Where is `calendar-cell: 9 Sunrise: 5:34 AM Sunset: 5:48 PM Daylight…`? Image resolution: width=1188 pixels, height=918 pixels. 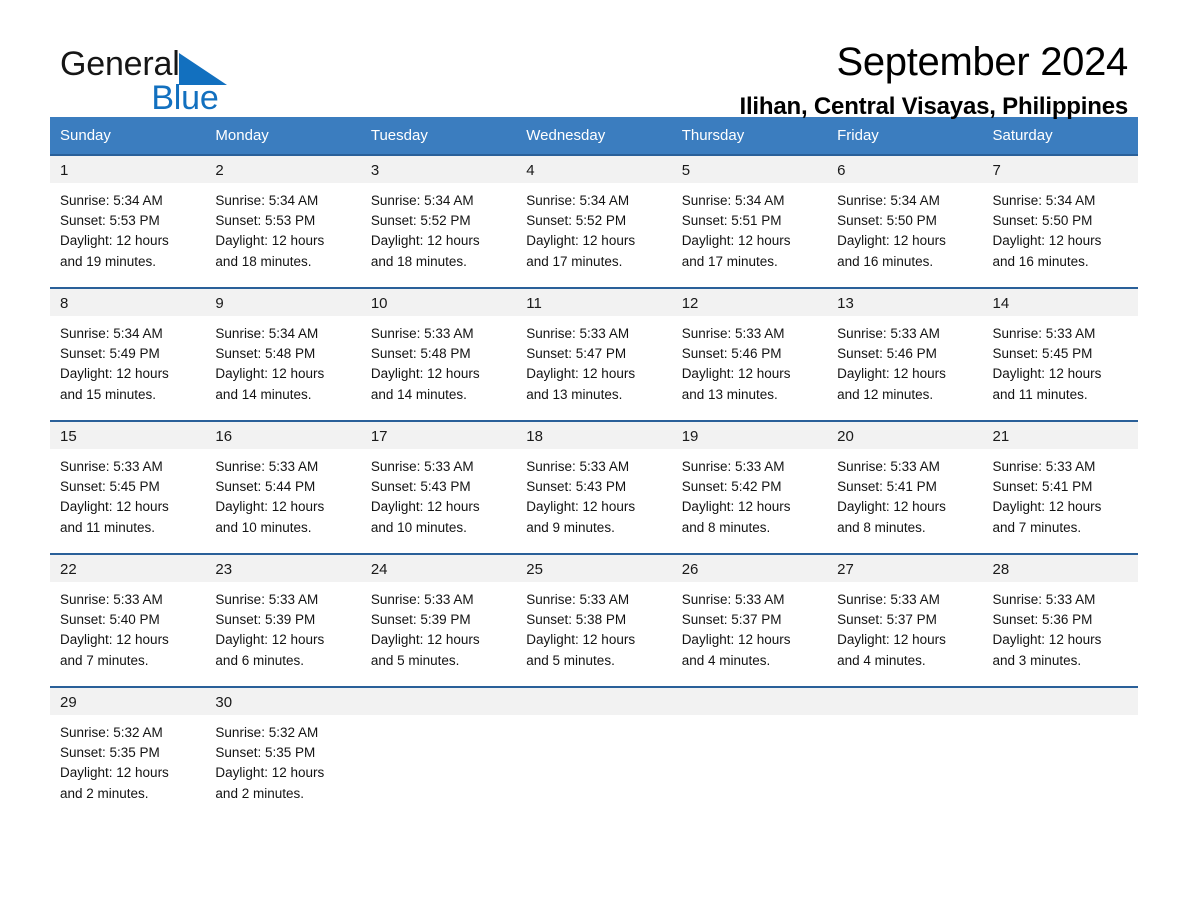
calendar-cell: 9 Sunrise: 5:34 AM Sunset: 5:48 PM Daylight… is located at coordinates (283, 353).